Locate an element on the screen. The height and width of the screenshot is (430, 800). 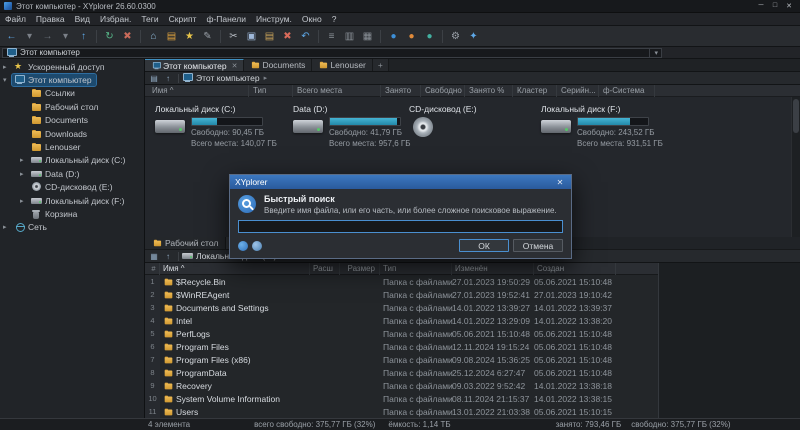
column-header: Тип is located at coordinates (271, 90).